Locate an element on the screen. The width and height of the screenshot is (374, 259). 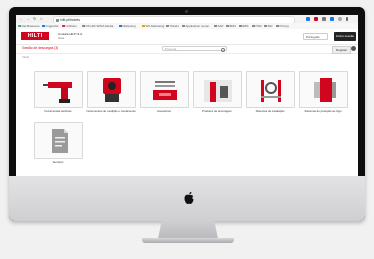
bookmark: Marketing is located at coordinates (127, 26).